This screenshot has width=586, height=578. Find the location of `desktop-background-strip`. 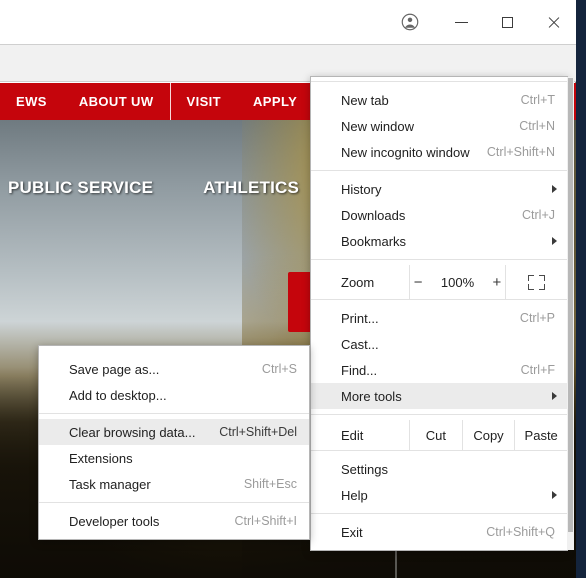

desktop-background-strip is located at coordinates (581, 289).